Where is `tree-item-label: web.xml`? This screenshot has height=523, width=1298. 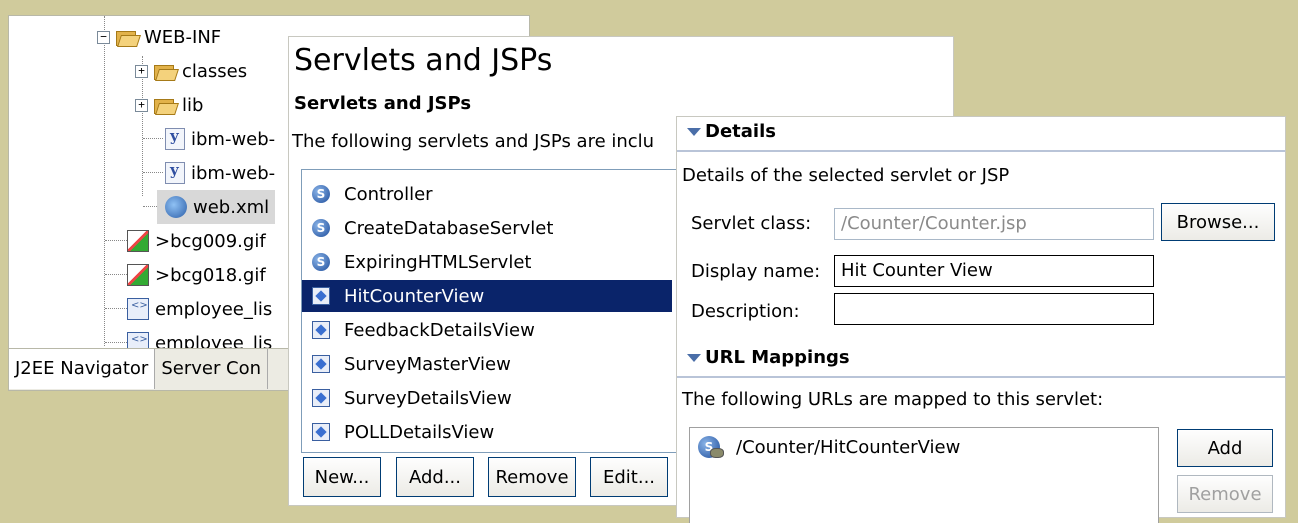 tree-item-label: web.xml is located at coordinates (231, 207).